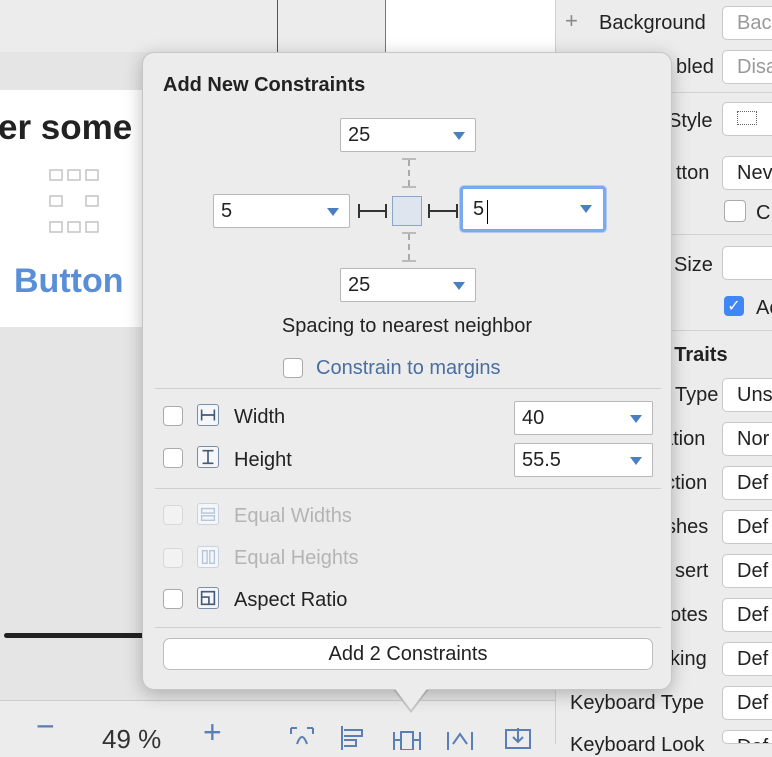 The height and width of the screenshot is (757, 772). I want to click on width-value-field: 40, so click(583, 418).